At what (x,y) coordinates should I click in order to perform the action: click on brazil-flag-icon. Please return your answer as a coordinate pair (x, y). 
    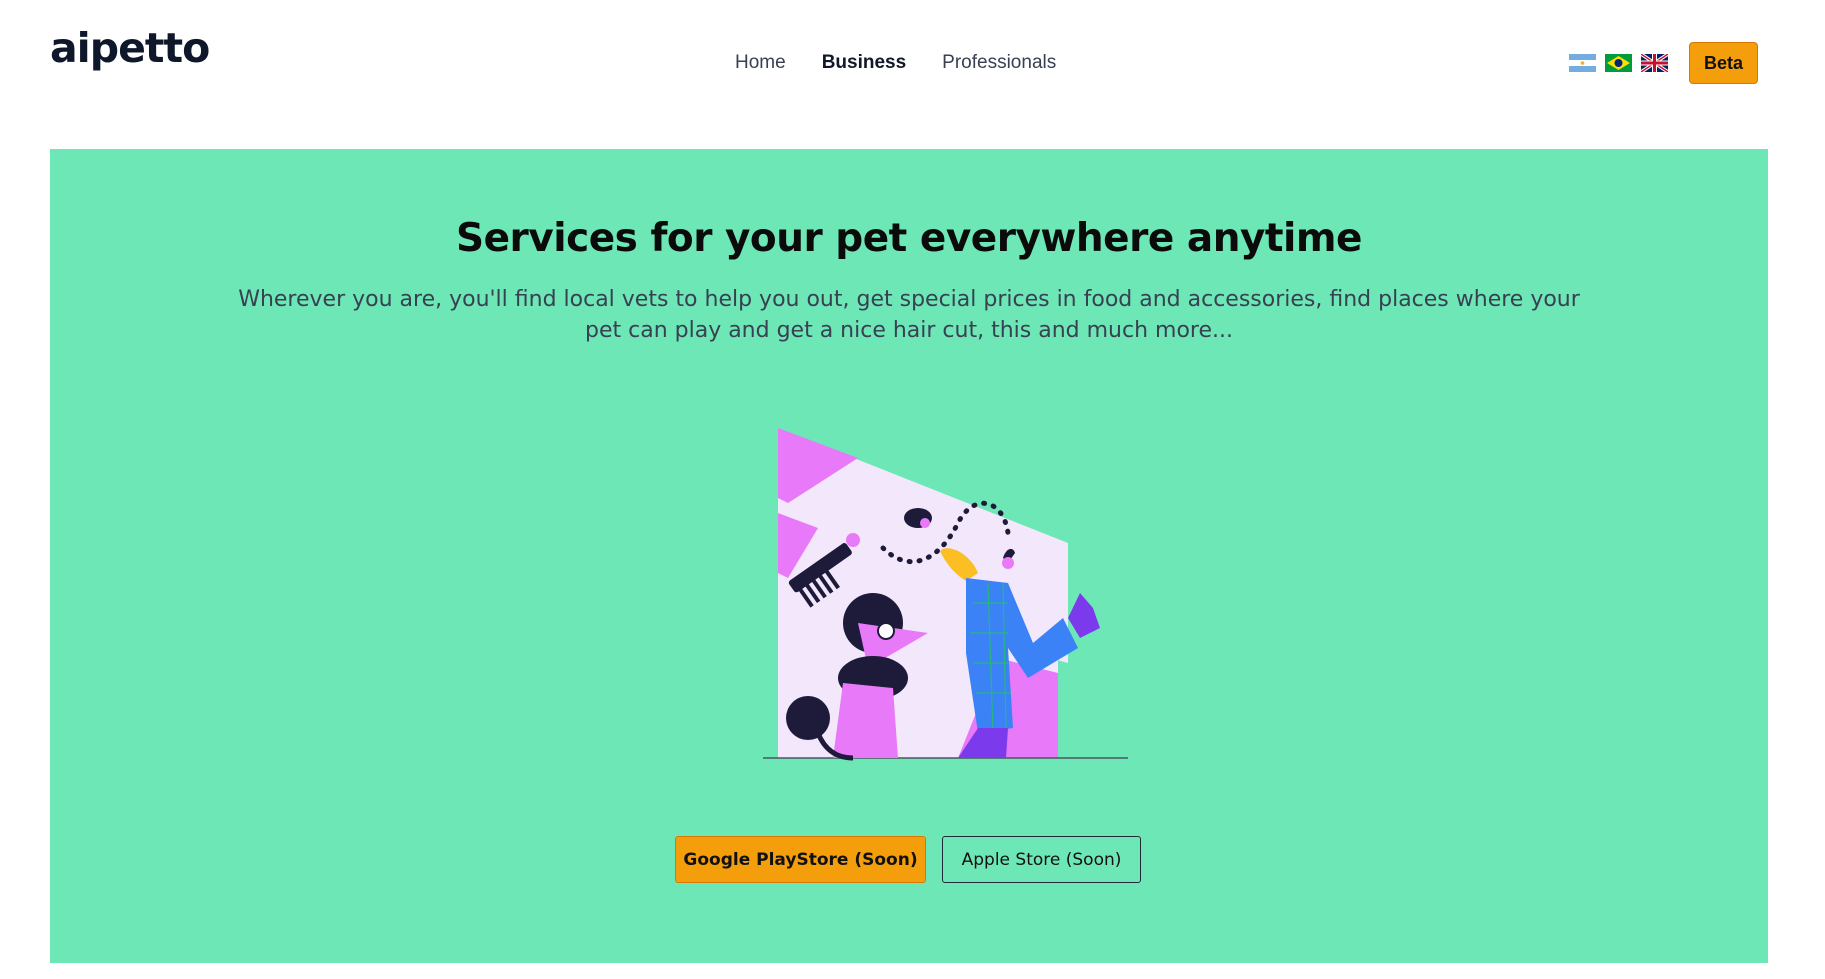
    Looking at the image, I should click on (1618, 63).